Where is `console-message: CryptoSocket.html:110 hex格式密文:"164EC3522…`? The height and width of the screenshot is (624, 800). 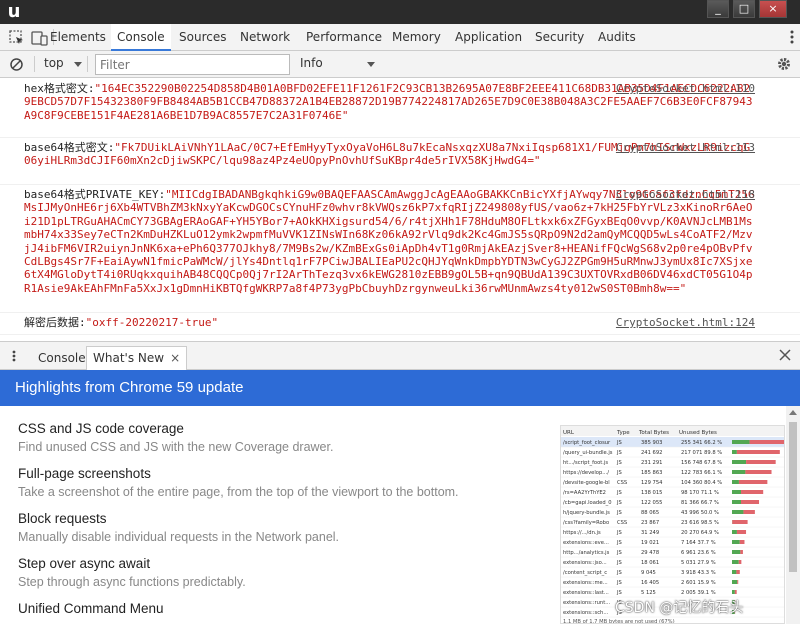 console-message: CryptoSocket.html:110 hex格式密文:"164EC3522… is located at coordinates (400, 108).